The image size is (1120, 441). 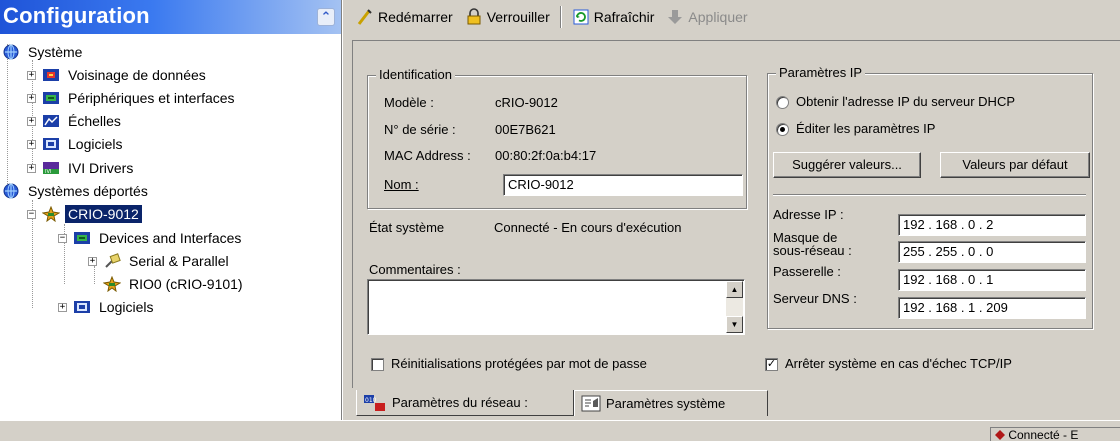 I want to click on subnet-mask-label-line2: sous-réseau :, so click(x=812, y=250).